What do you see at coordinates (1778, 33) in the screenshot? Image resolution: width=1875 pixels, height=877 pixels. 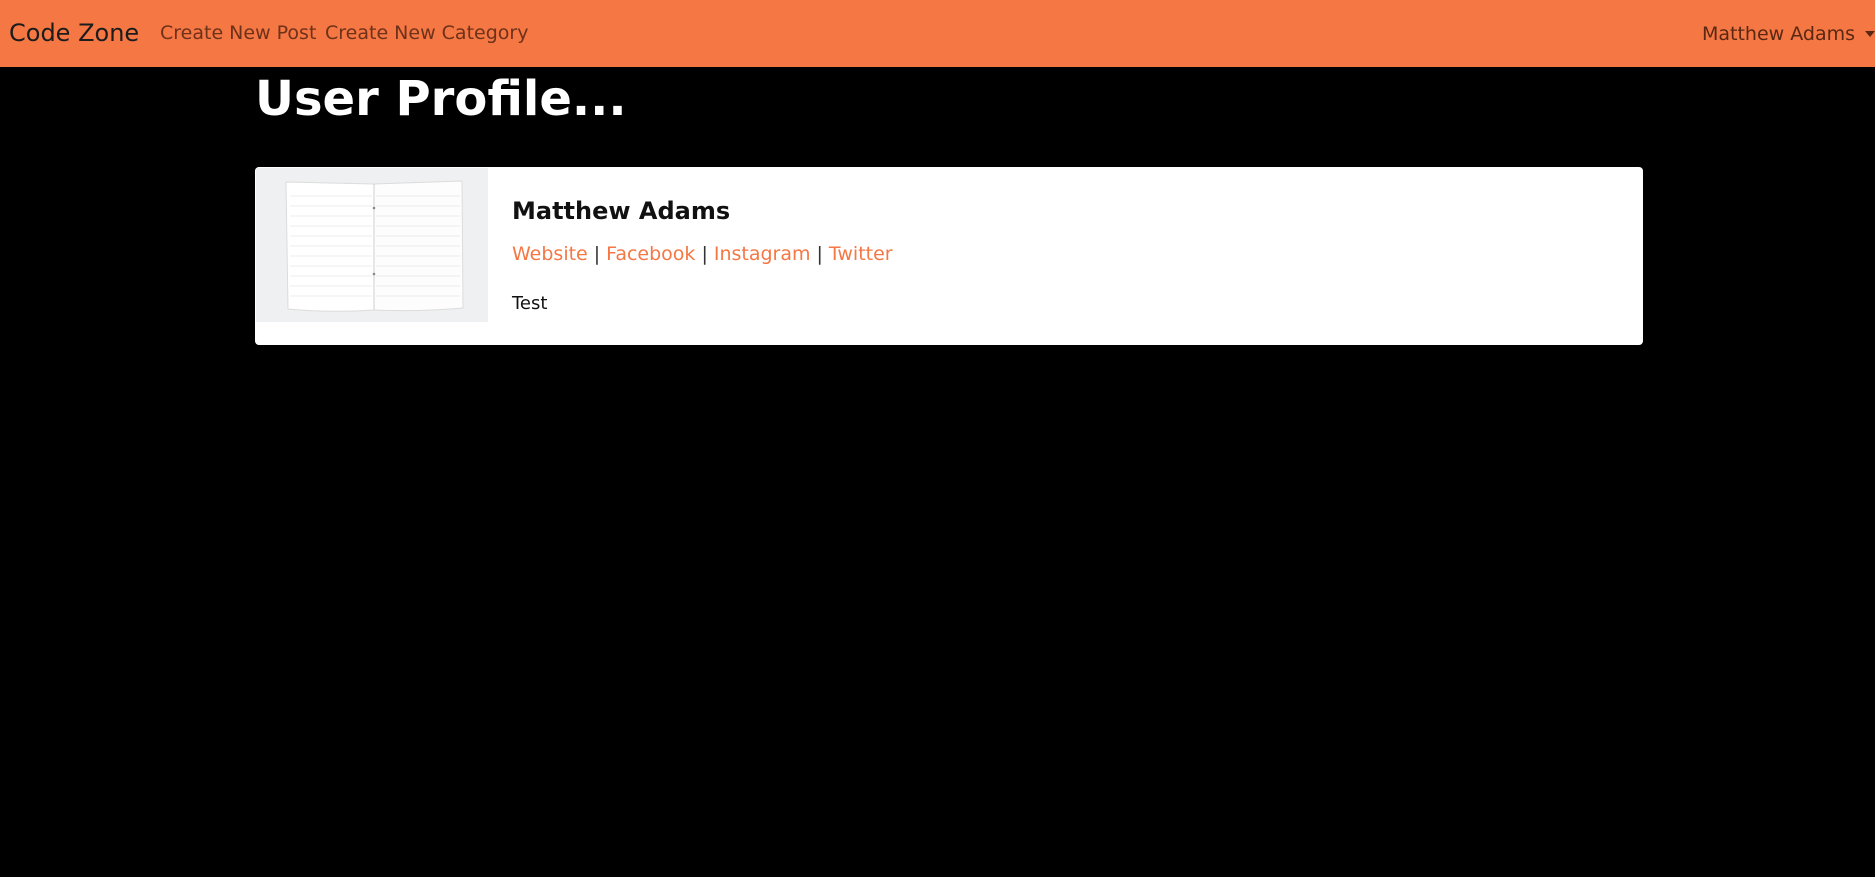 I see `user-menu-name: Matthew Adams` at bounding box center [1778, 33].